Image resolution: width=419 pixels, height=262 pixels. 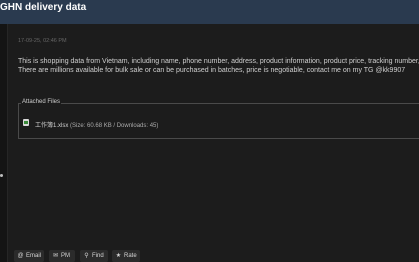 What do you see at coordinates (55, 256) in the screenshot?
I see `envelope-icon: ✉` at bounding box center [55, 256].